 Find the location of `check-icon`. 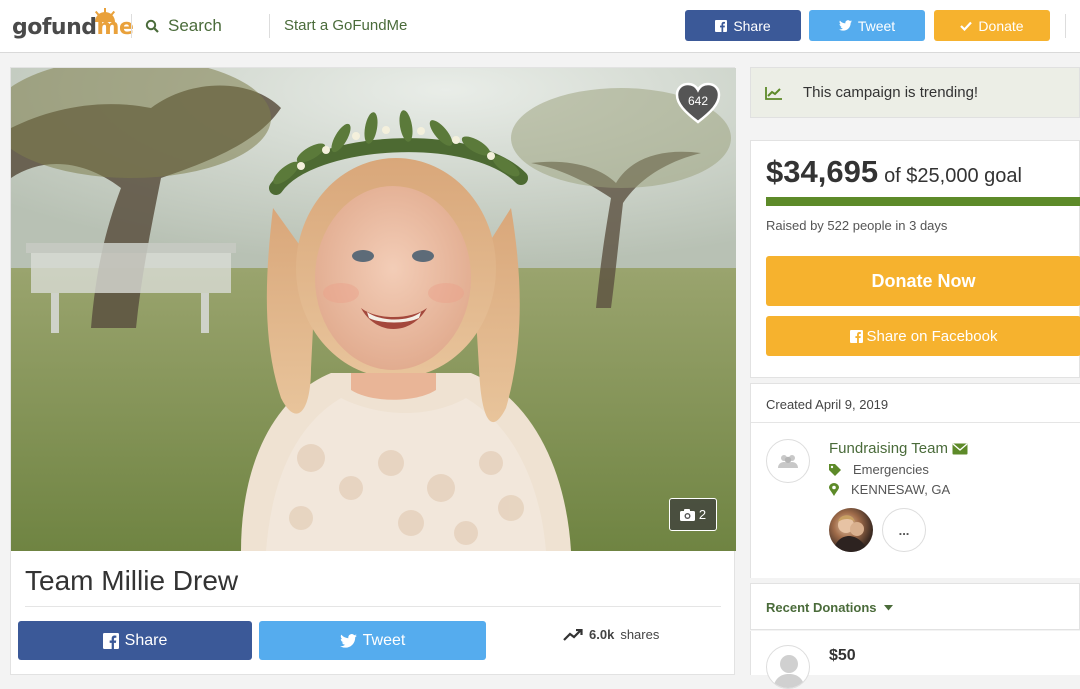

check-icon is located at coordinates (966, 26).